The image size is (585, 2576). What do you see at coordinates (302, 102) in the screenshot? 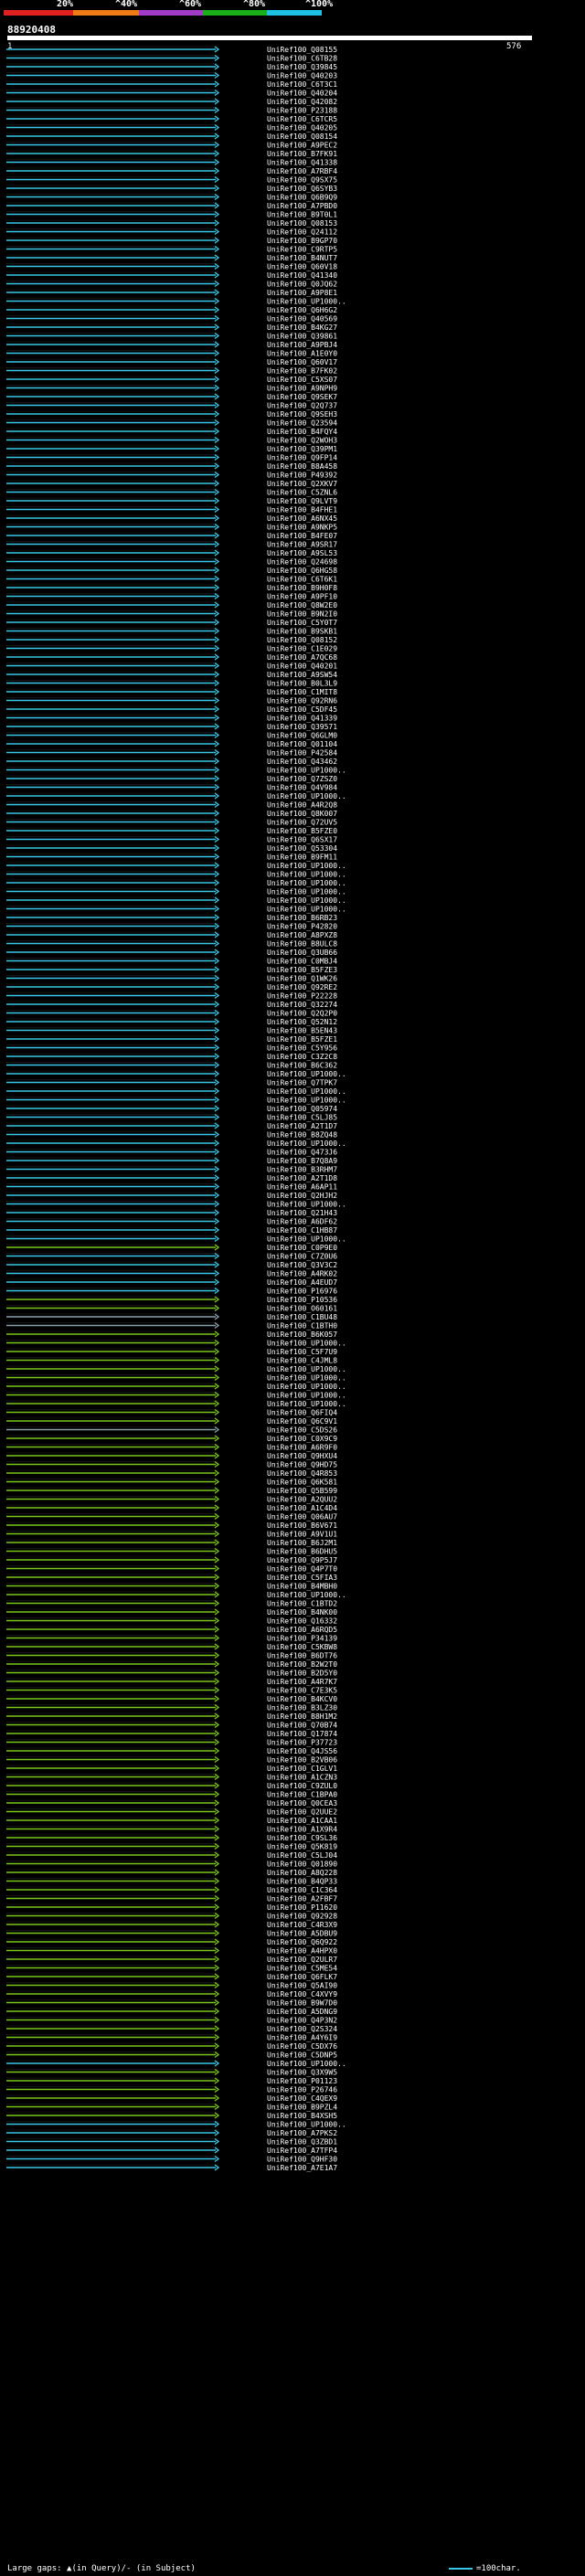
I see `hit-label: UniRef100_Q42082` at bounding box center [302, 102].